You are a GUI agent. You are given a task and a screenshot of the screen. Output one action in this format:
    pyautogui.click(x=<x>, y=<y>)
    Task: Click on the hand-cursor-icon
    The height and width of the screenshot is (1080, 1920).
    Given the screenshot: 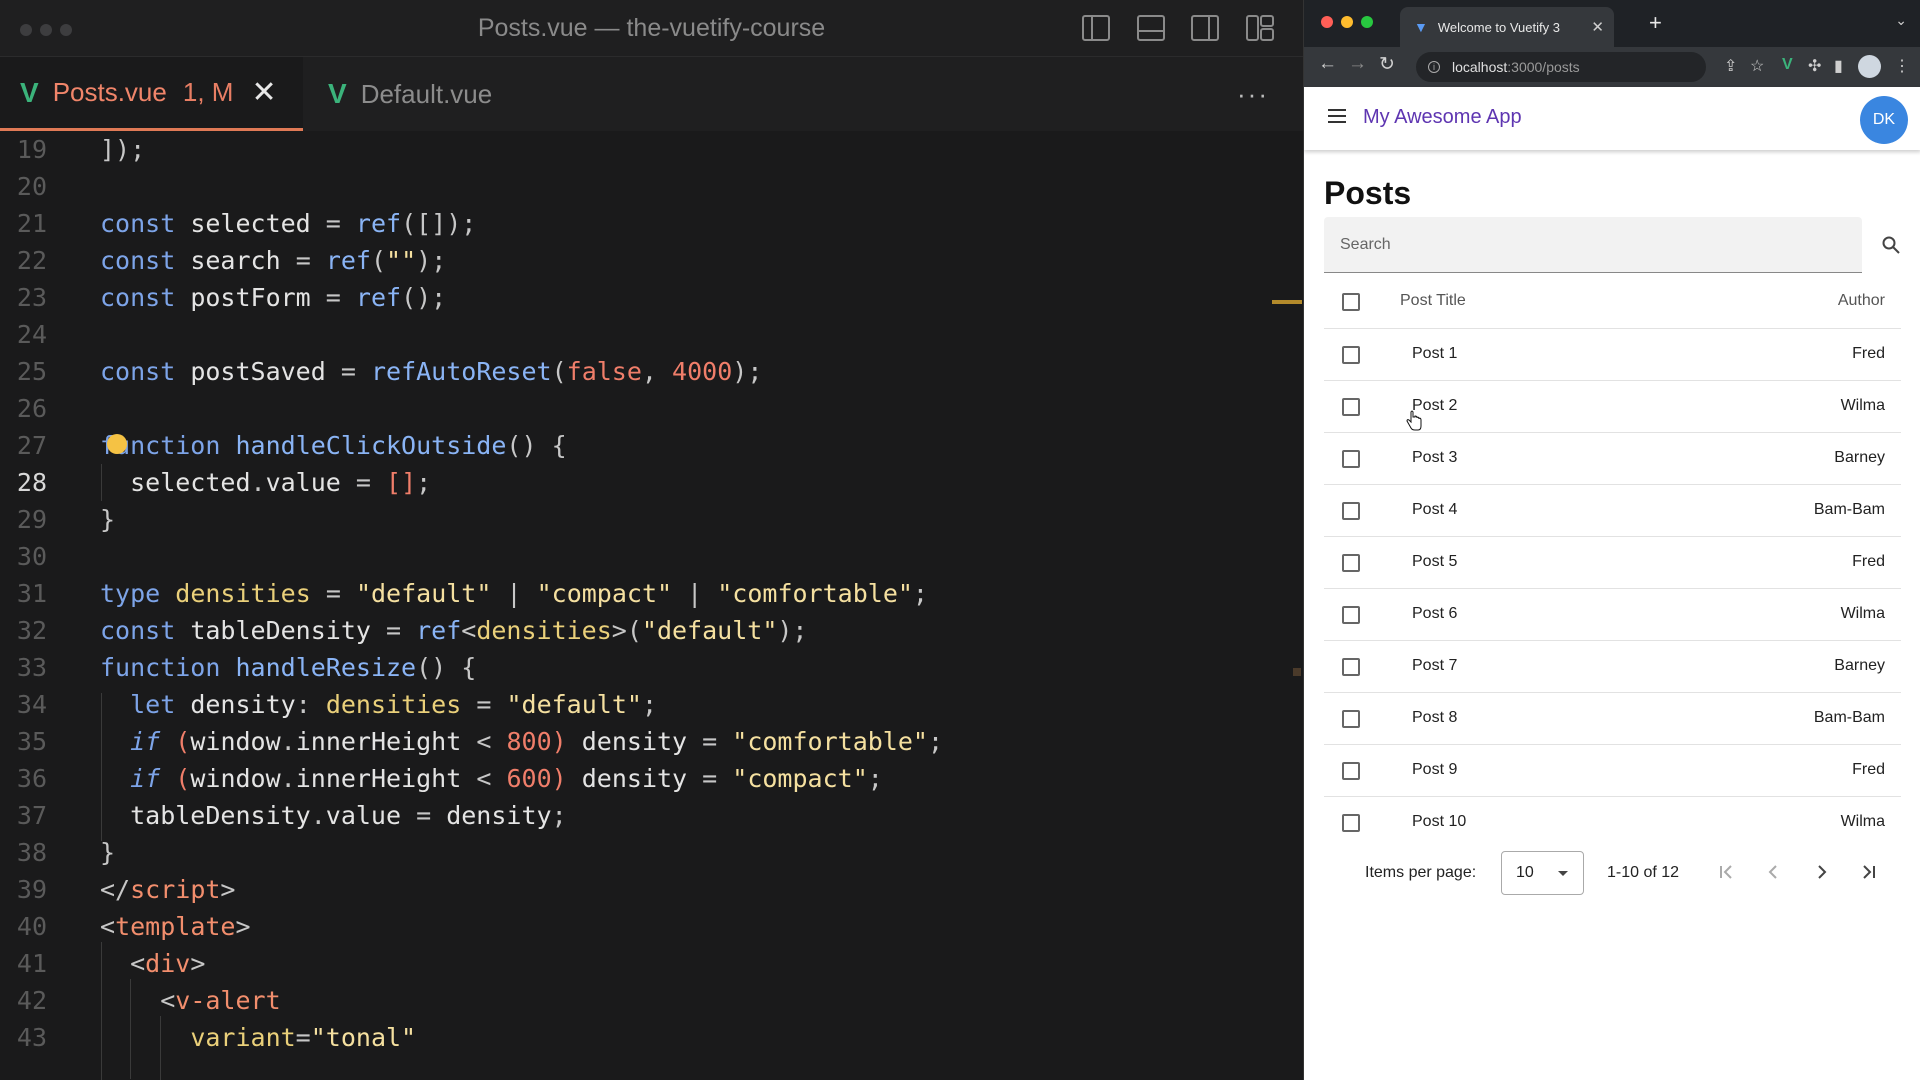 What is the action you would take?
    pyautogui.click(x=1414, y=420)
    